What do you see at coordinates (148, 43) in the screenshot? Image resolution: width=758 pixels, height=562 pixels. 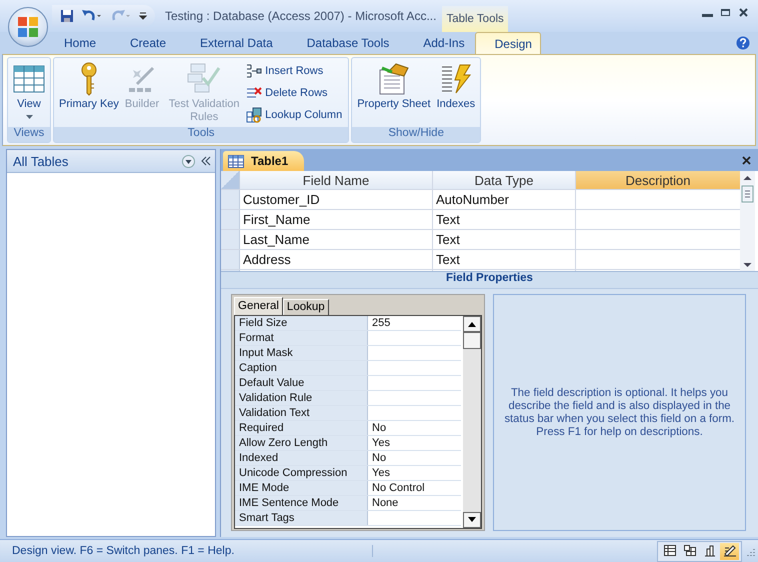 I see `ribbon-tab: Create` at bounding box center [148, 43].